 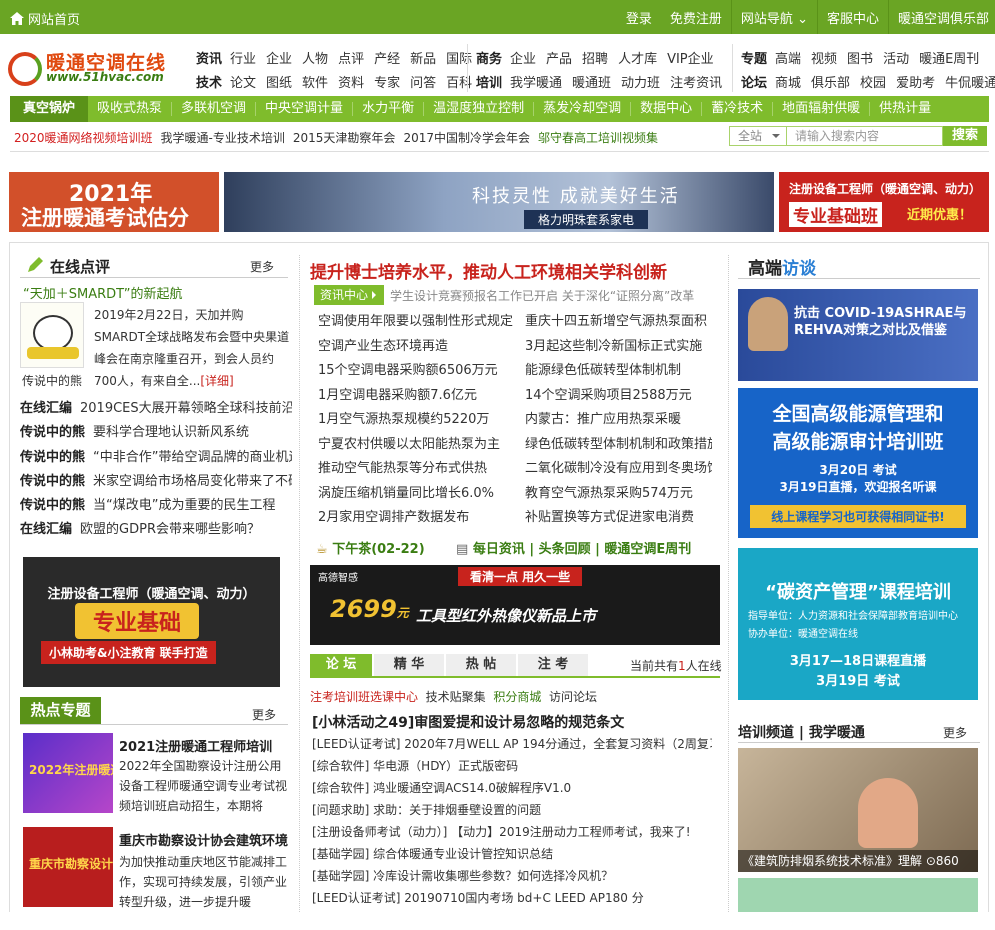 What do you see at coordinates (156, 433) in the screenshot?
I see `list-item: 传说中的熊 要科学合理地认识新风系统` at bounding box center [156, 433].